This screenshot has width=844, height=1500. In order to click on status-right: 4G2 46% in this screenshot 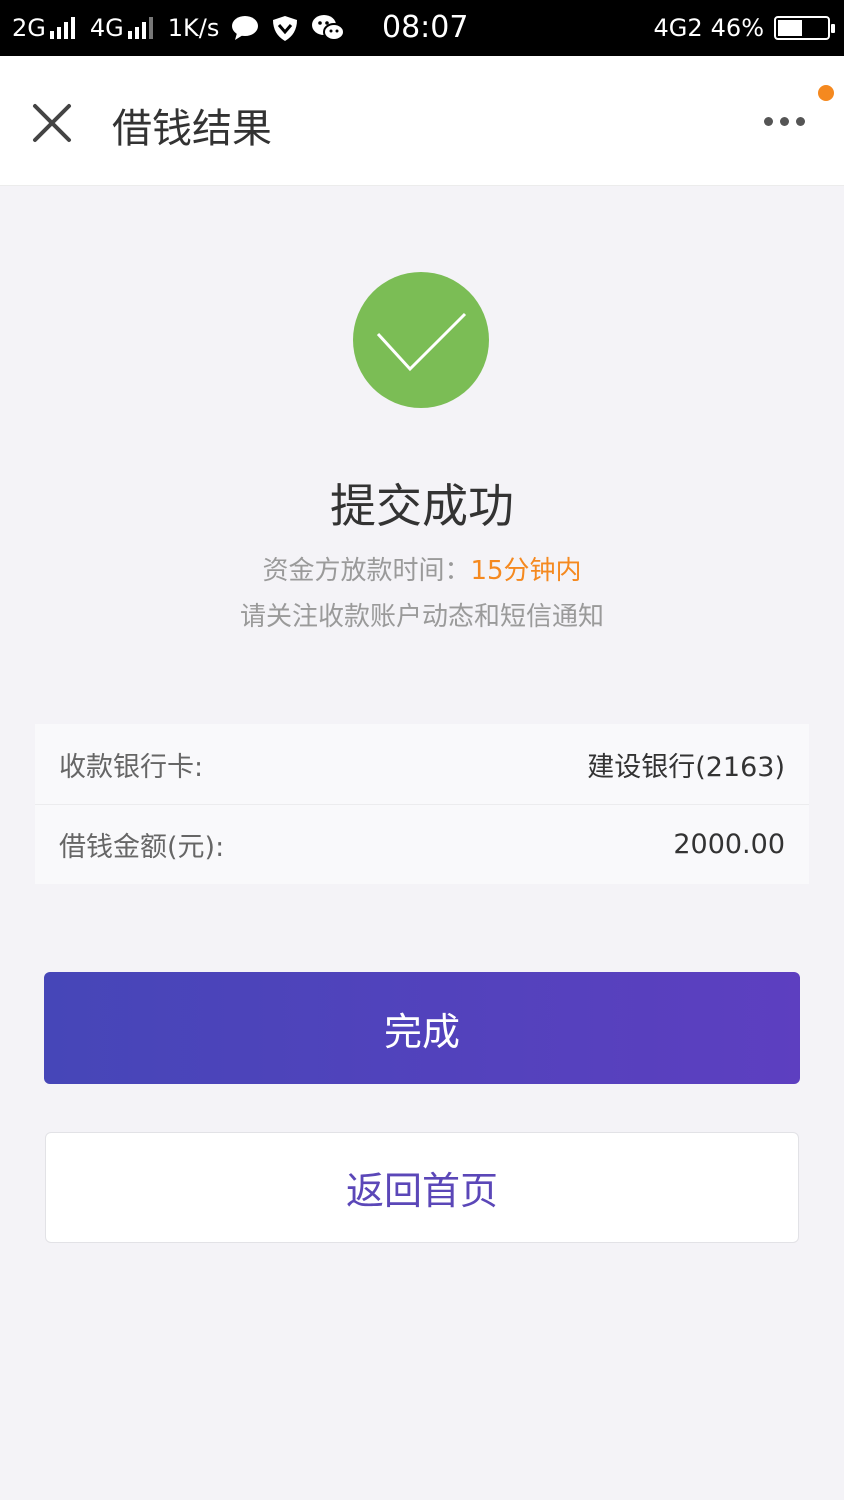, I will do `click(740, 28)`.